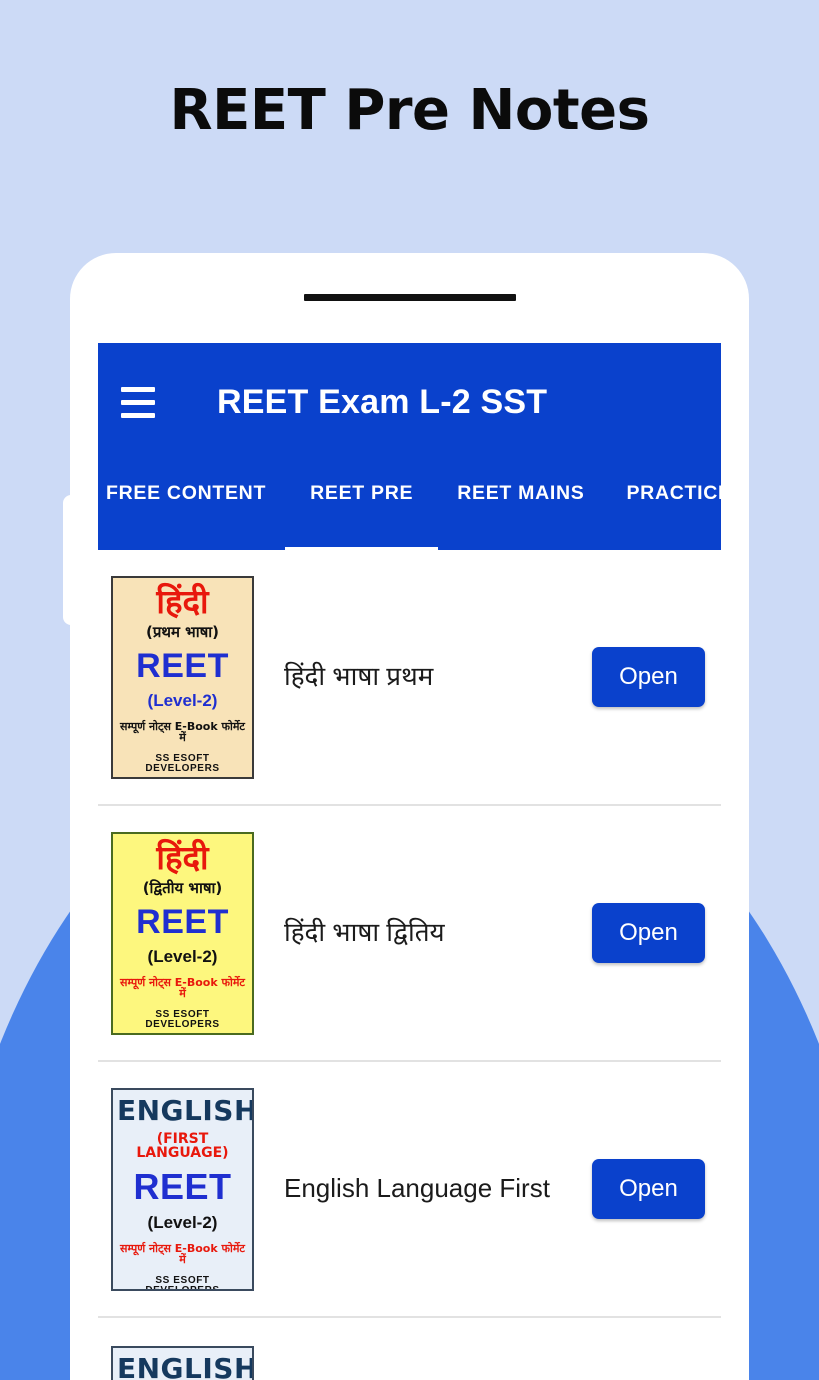  I want to click on tab-practice: PRACTICE, so click(673, 483).